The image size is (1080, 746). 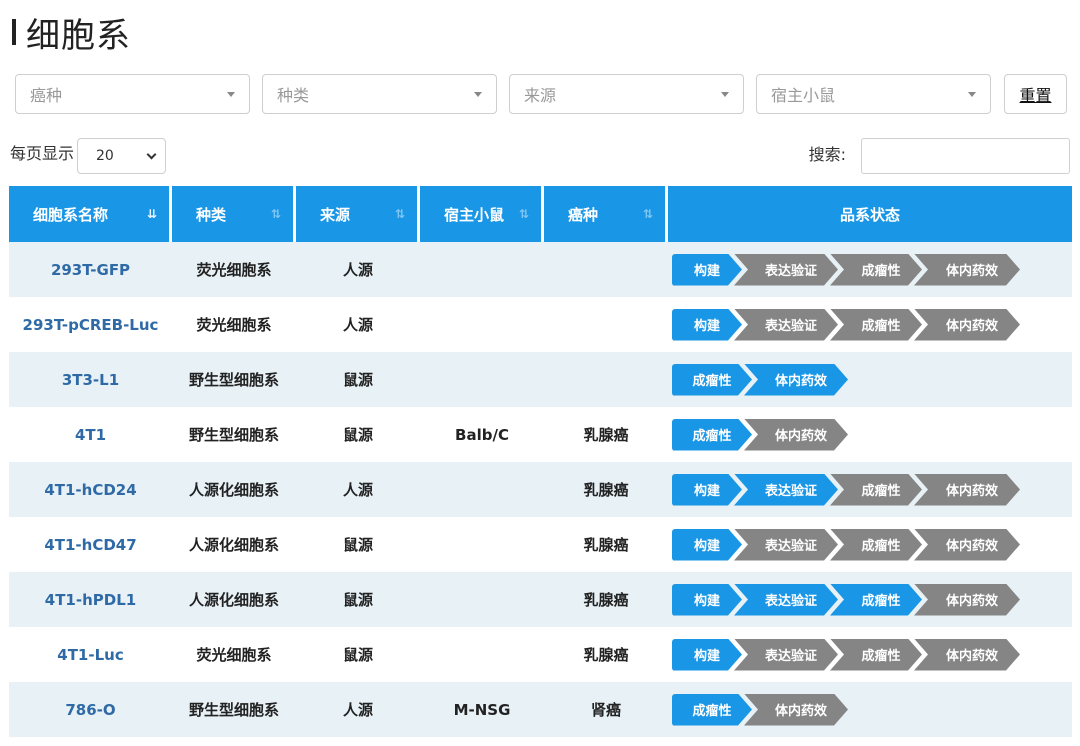 I want to click on cell-line-link: 4T1-Luc, so click(x=90, y=655).